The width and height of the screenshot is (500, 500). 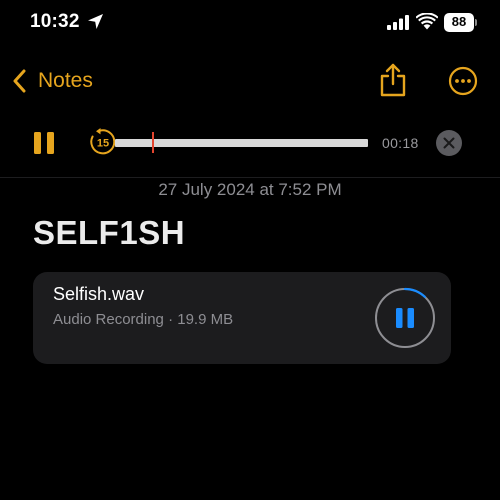 What do you see at coordinates (400, 143) in the screenshot?
I see `elapsed-time: 00:18` at bounding box center [400, 143].